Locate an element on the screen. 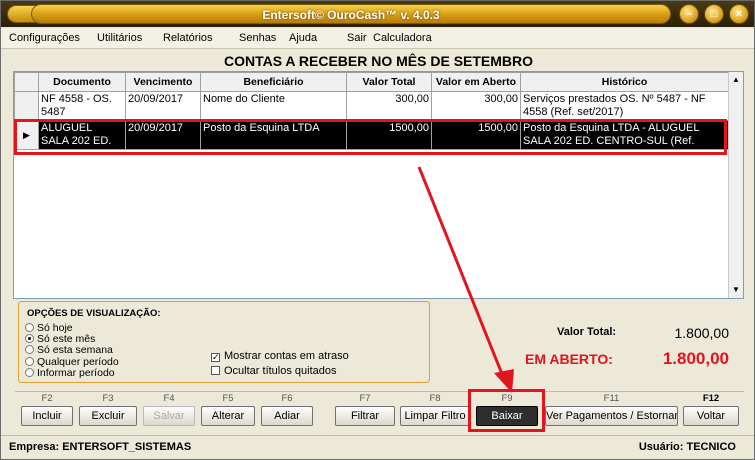 The image size is (755, 460). annotation-arrow-icon is located at coordinates (465, 279).